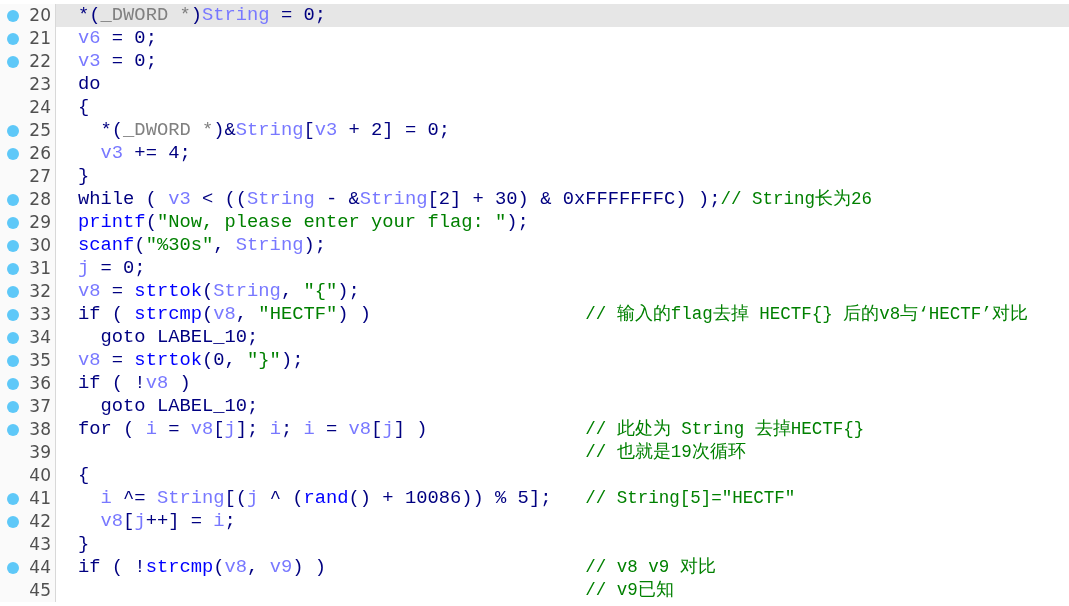 Image resolution: width=1069 pixels, height=606 pixels. What do you see at coordinates (629, 590) in the screenshot?
I see `code-comment: // v9已知` at bounding box center [629, 590].